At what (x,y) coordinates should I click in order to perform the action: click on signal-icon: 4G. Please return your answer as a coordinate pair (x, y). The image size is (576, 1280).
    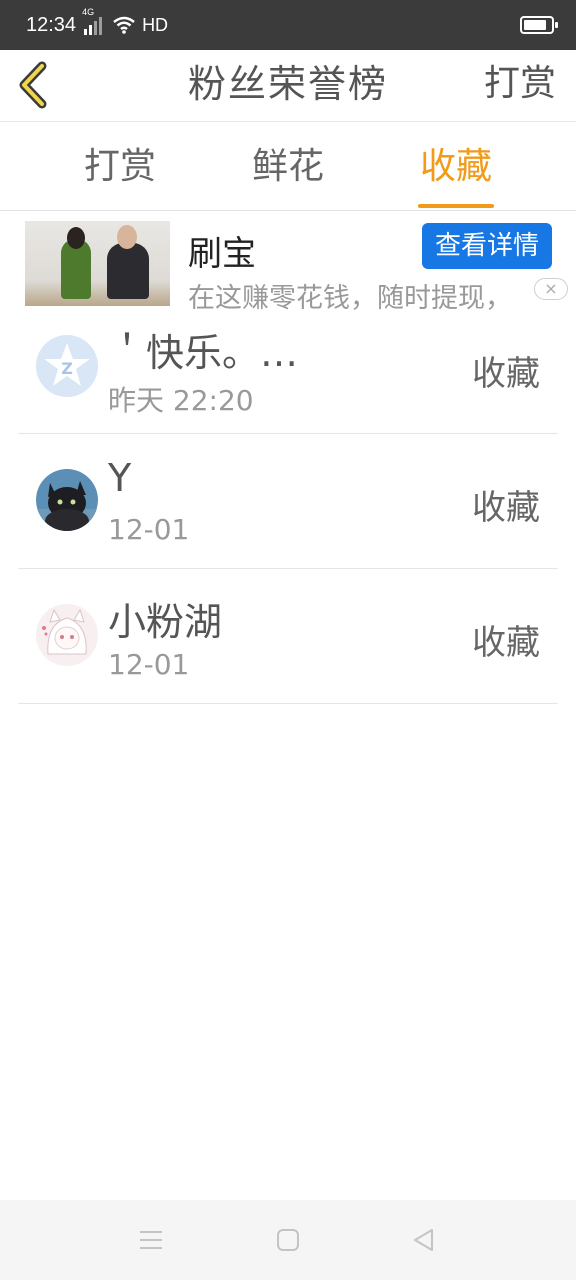
    Looking at the image, I should click on (92, 21).